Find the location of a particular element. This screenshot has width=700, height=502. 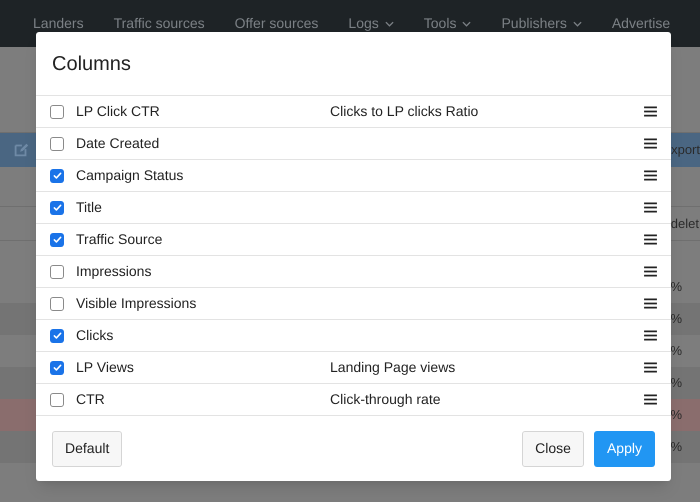

column-description: Clicks to LP clicks Ratio is located at coordinates (404, 111).